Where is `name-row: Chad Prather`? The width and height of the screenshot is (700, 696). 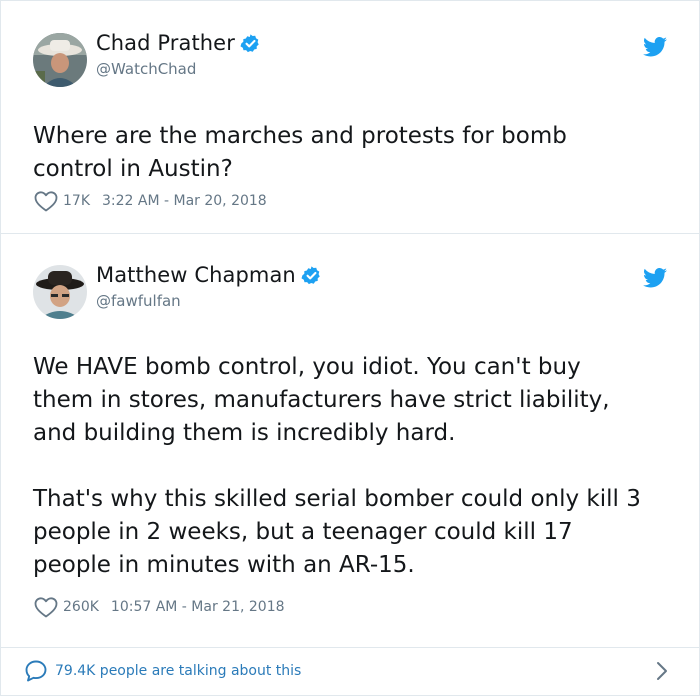 name-row: Chad Prather is located at coordinates (178, 43).